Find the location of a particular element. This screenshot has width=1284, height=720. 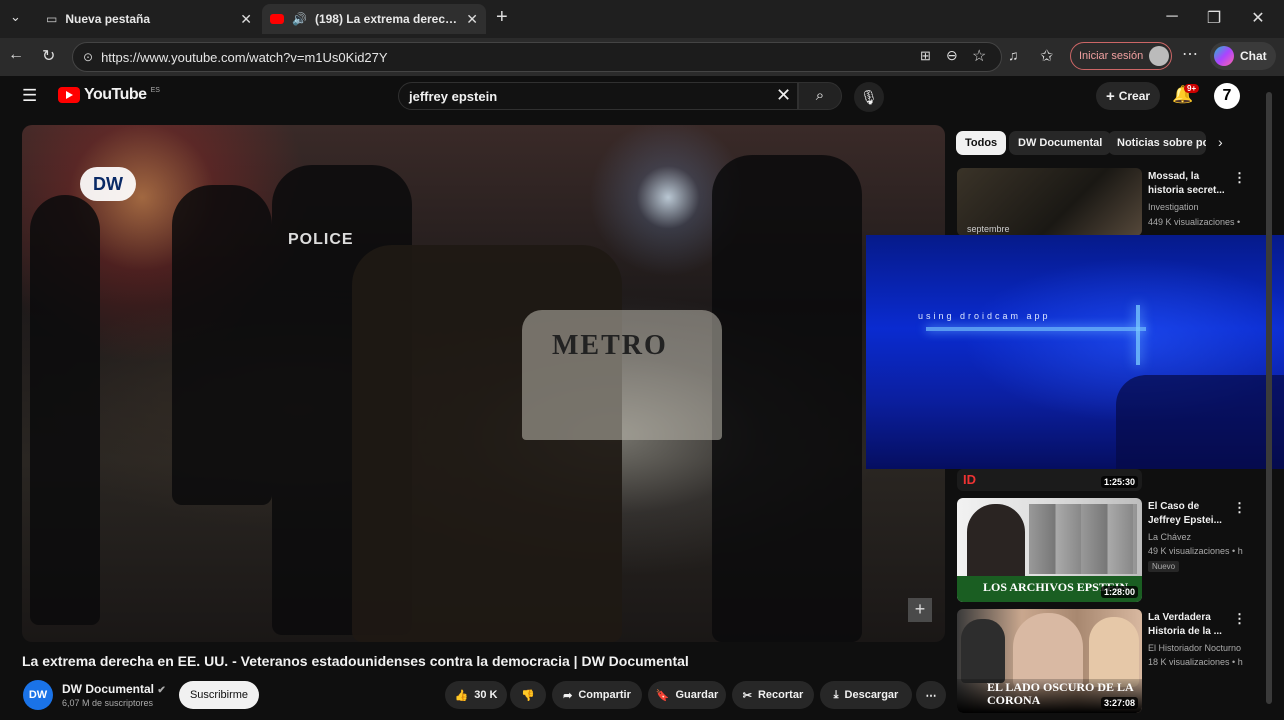

thumbs-down-icon: 👎 is located at coordinates (528, 695).